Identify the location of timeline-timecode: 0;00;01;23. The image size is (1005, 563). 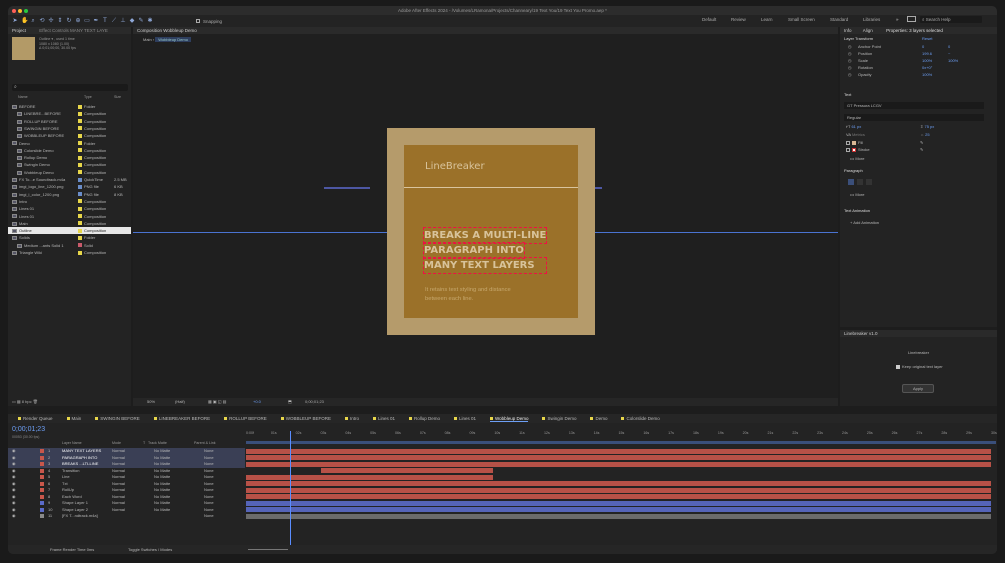
(28, 429).